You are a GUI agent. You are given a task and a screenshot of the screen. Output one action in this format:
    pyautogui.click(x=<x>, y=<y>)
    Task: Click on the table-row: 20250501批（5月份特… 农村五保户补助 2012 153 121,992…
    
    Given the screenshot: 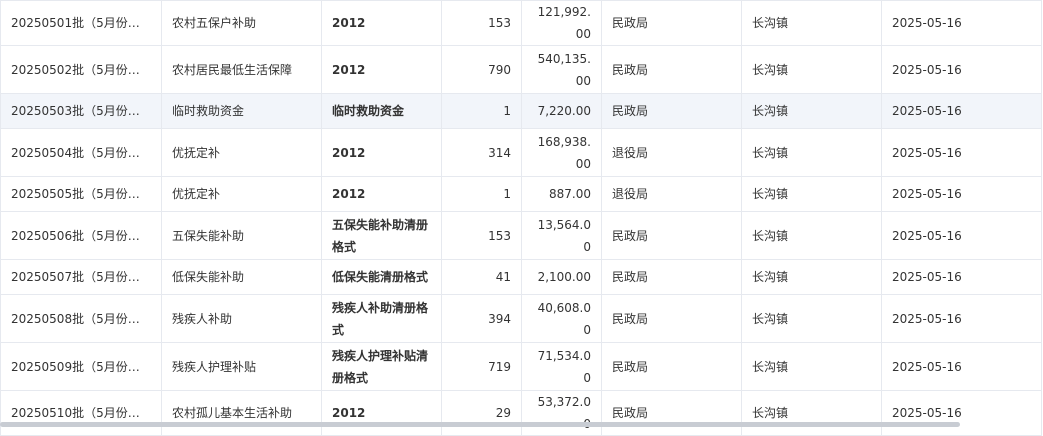 What is the action you would take?
    pyautogui.click(x=521, y=23)
    